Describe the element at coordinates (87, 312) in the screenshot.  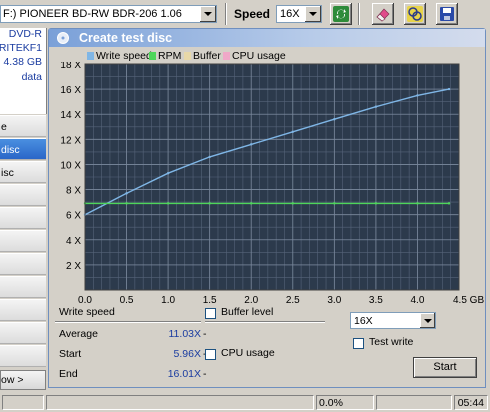
I see `stats-header: Write speed` at that location.